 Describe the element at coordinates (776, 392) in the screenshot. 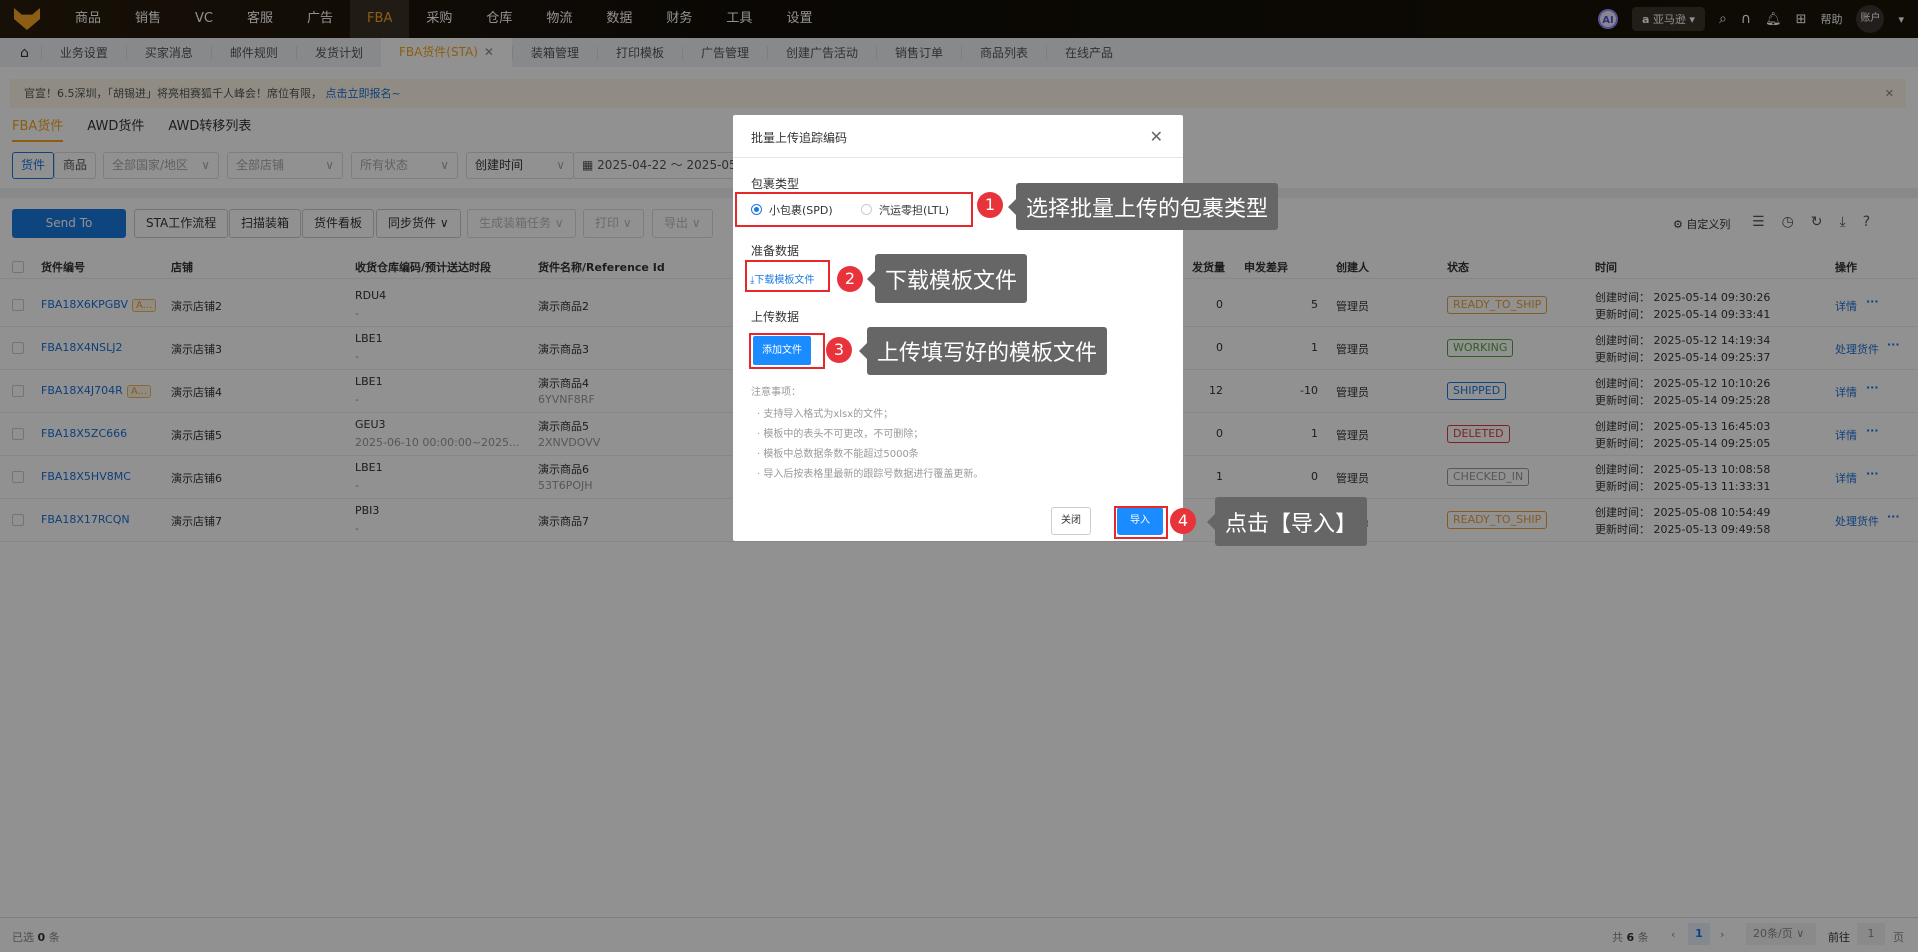

I see `notes-title: 注意事项：` at that location.